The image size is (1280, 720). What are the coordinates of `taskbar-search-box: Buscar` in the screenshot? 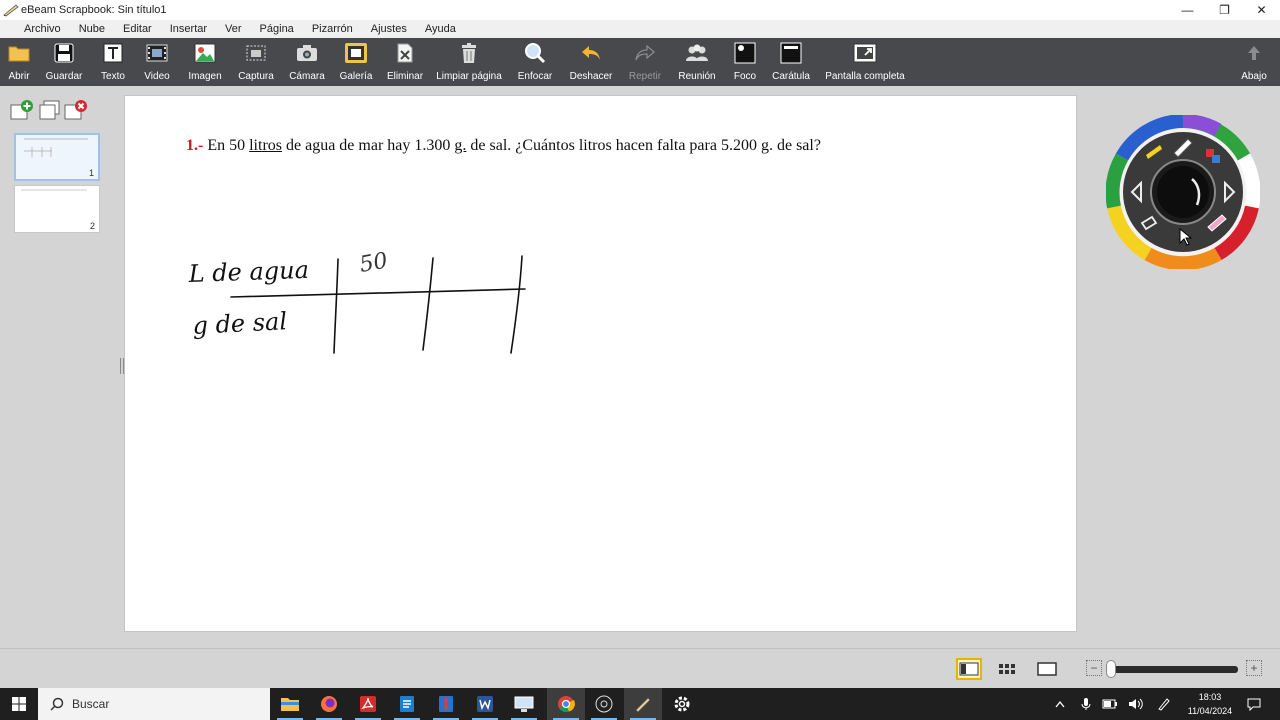 It's located at (154, 704).